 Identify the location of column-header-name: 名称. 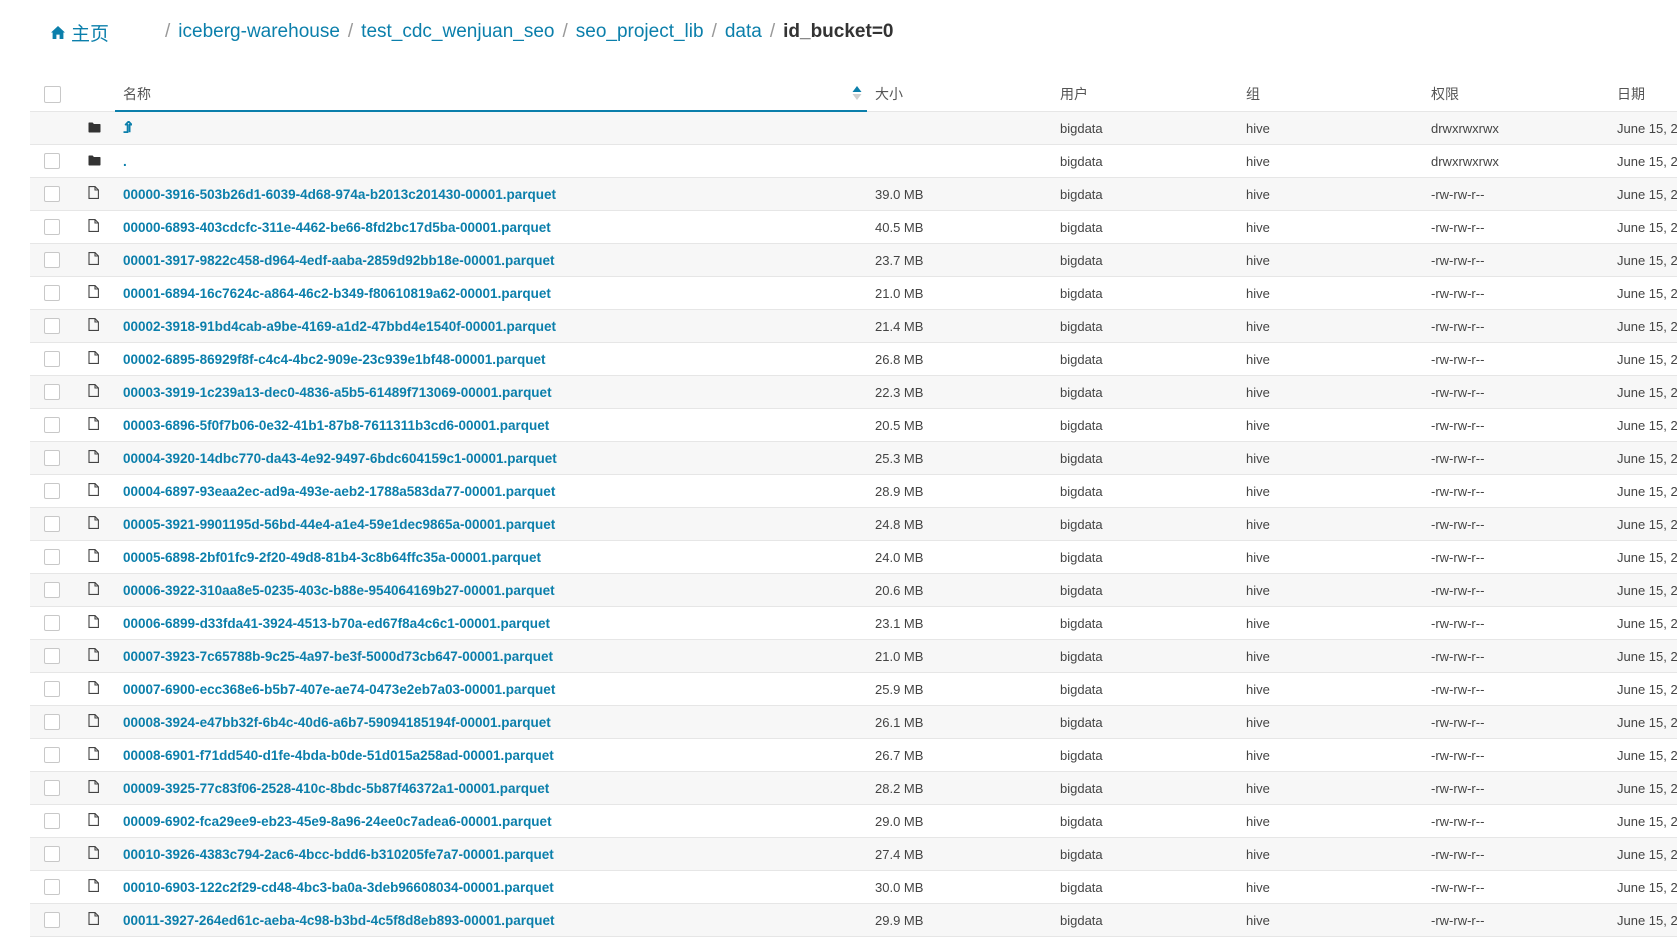
(137, 94).